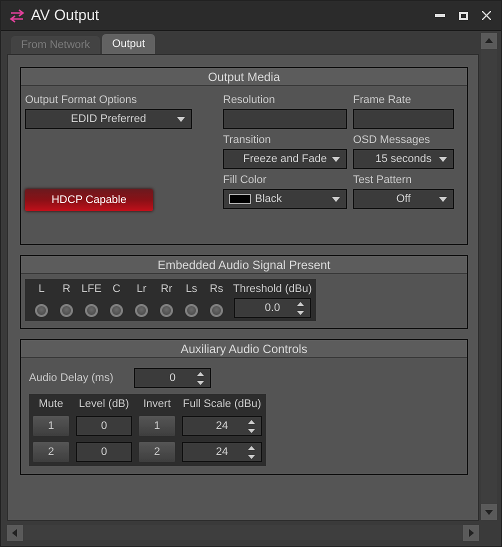 The image size is (502, 547). Describe the element at coordinates (249, 101) in the screenshot. I see `field-label: Resolution` at that location.